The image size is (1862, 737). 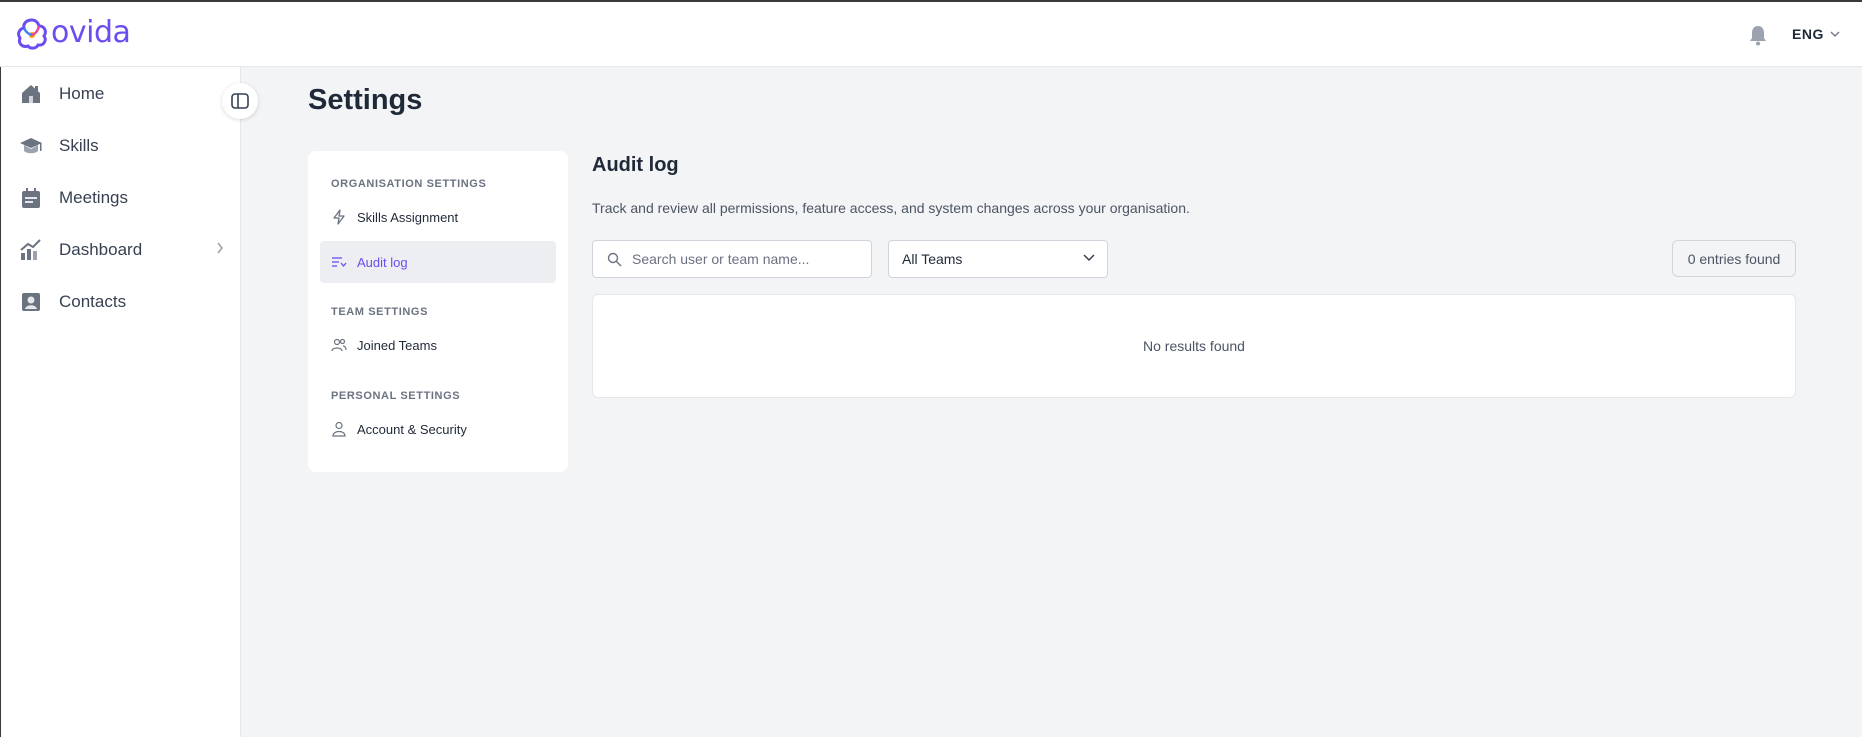 I want to click on top-bar: ovida ENG, so click(x=931, y=33).